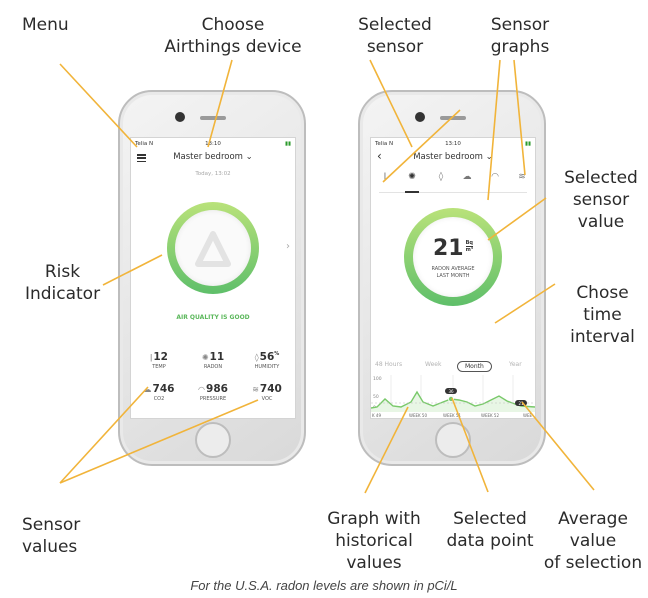 Image resolution: width=648 pixels, height=598 pixels. I want to click on sensor-voc: ≋740 VOC, so click(267, 392).